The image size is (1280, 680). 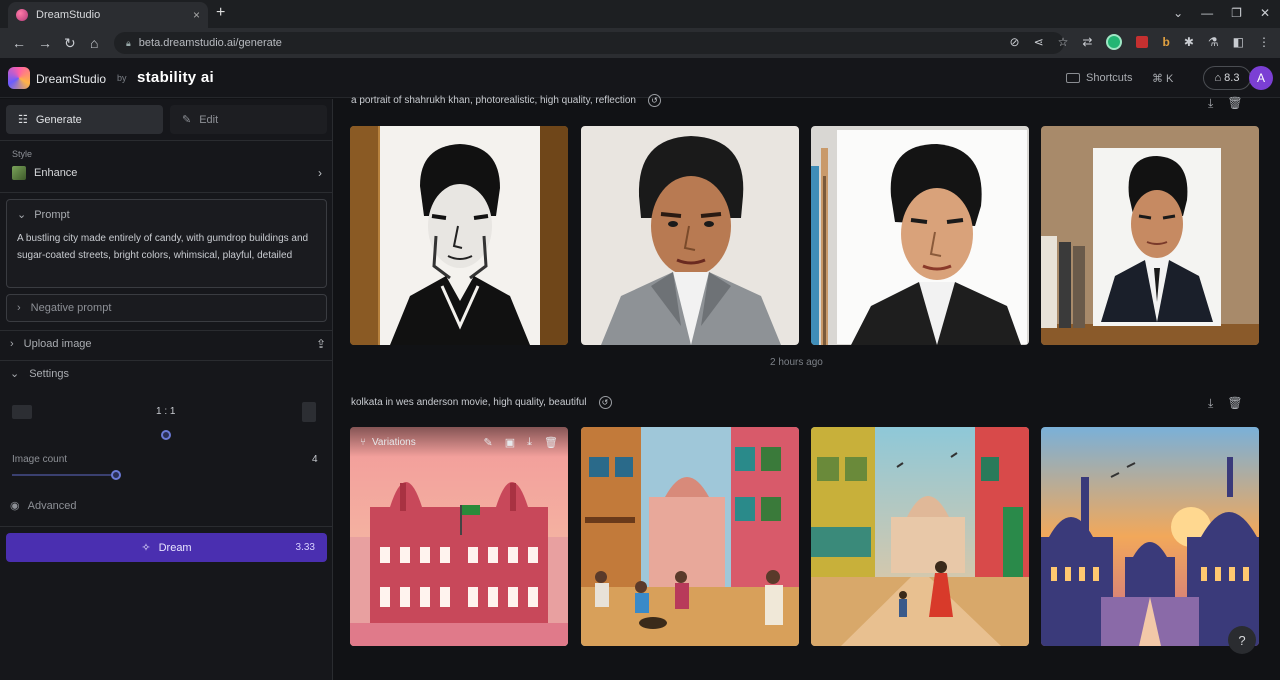 What do you see at coordinates (196, 15) in the screenshot?
I see `tab-close-icon: ×` at bounding box center [196, 15].